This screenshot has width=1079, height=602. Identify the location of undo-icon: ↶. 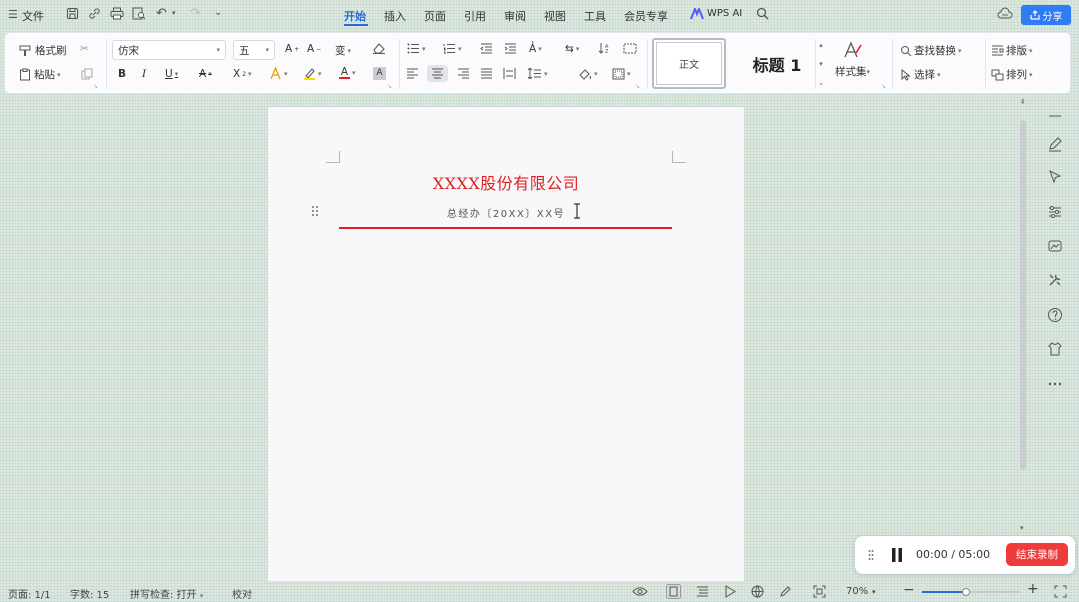
(161, 13).